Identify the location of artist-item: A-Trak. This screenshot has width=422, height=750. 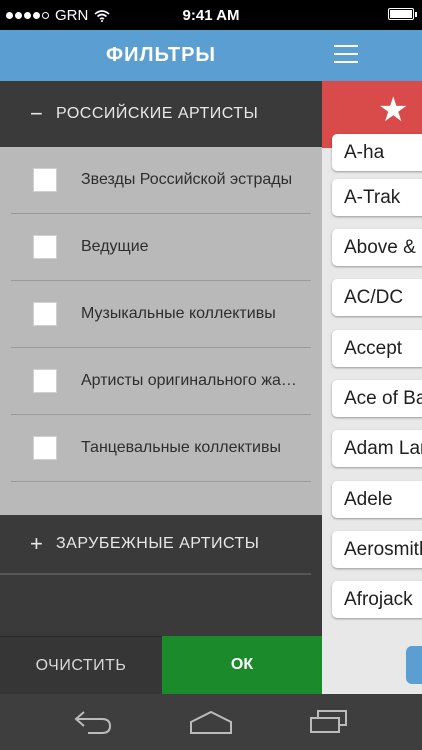
(377, 197).